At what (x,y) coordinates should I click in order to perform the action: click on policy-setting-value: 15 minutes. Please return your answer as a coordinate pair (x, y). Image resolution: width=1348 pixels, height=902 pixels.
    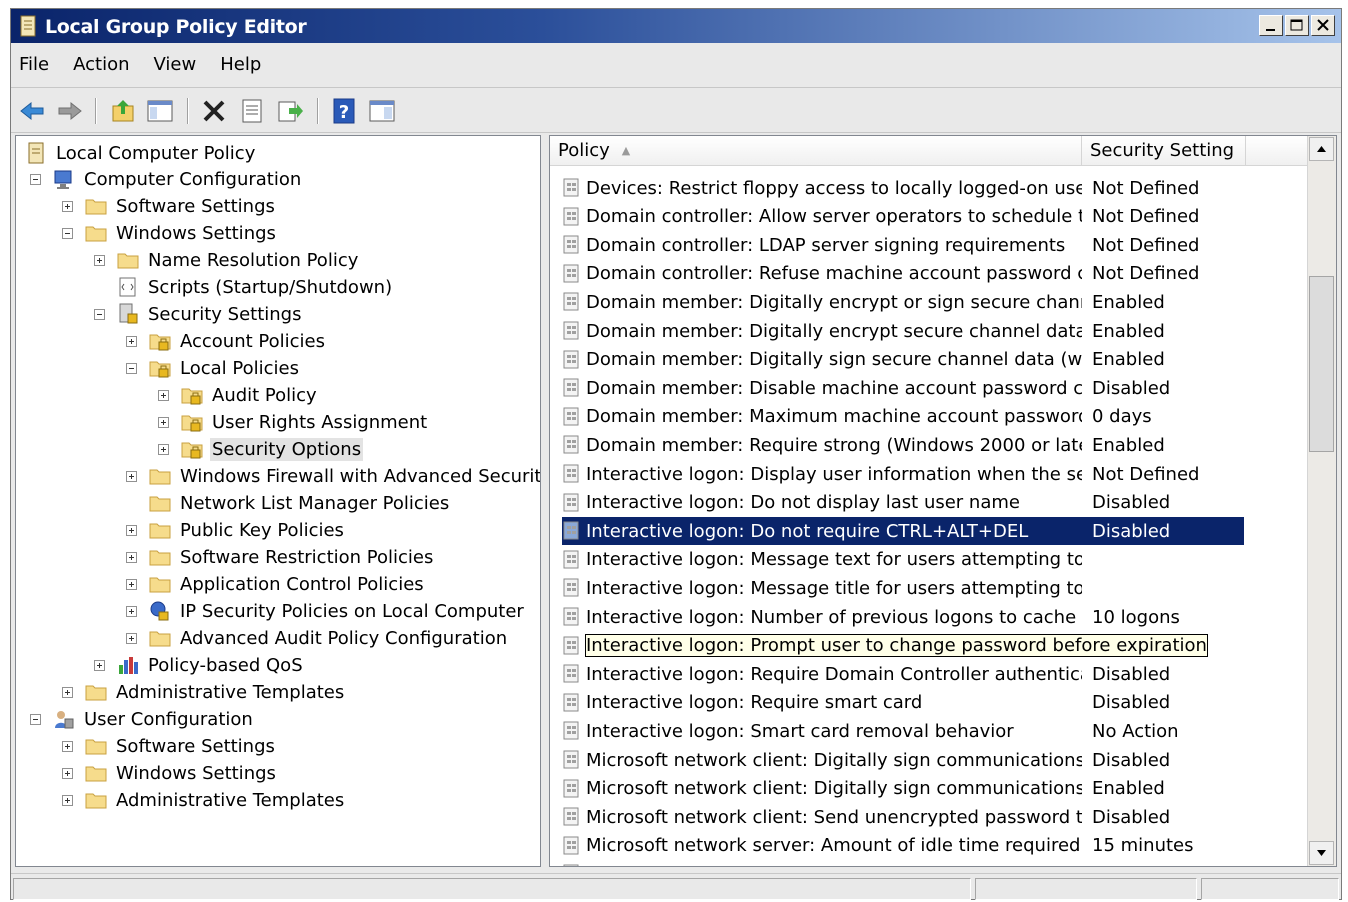
    Looking at the image, I should click on (1143, 846).